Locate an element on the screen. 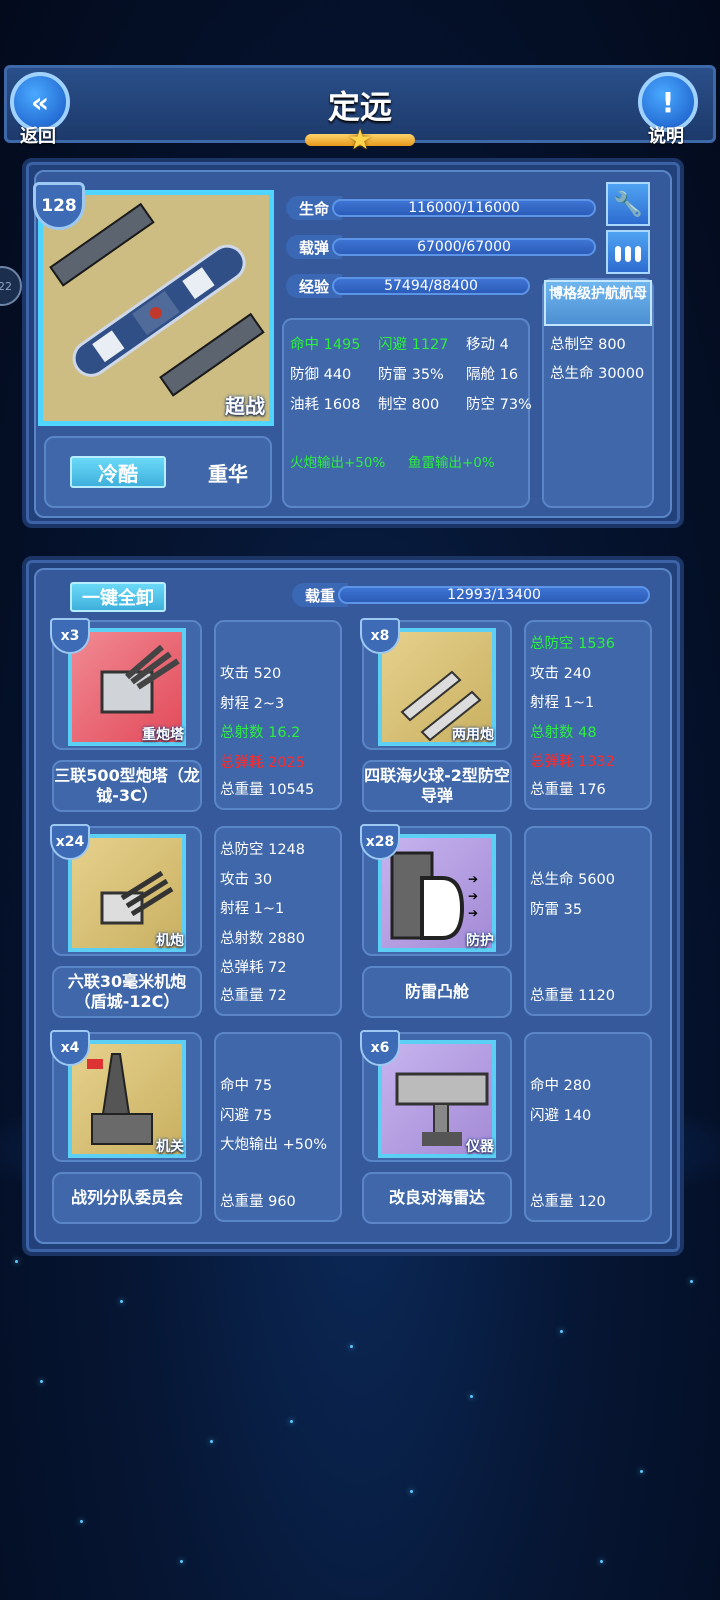 The image size is (720, 1600). ship-stat: 油耗 1608 is located at coordinates (325, 405).